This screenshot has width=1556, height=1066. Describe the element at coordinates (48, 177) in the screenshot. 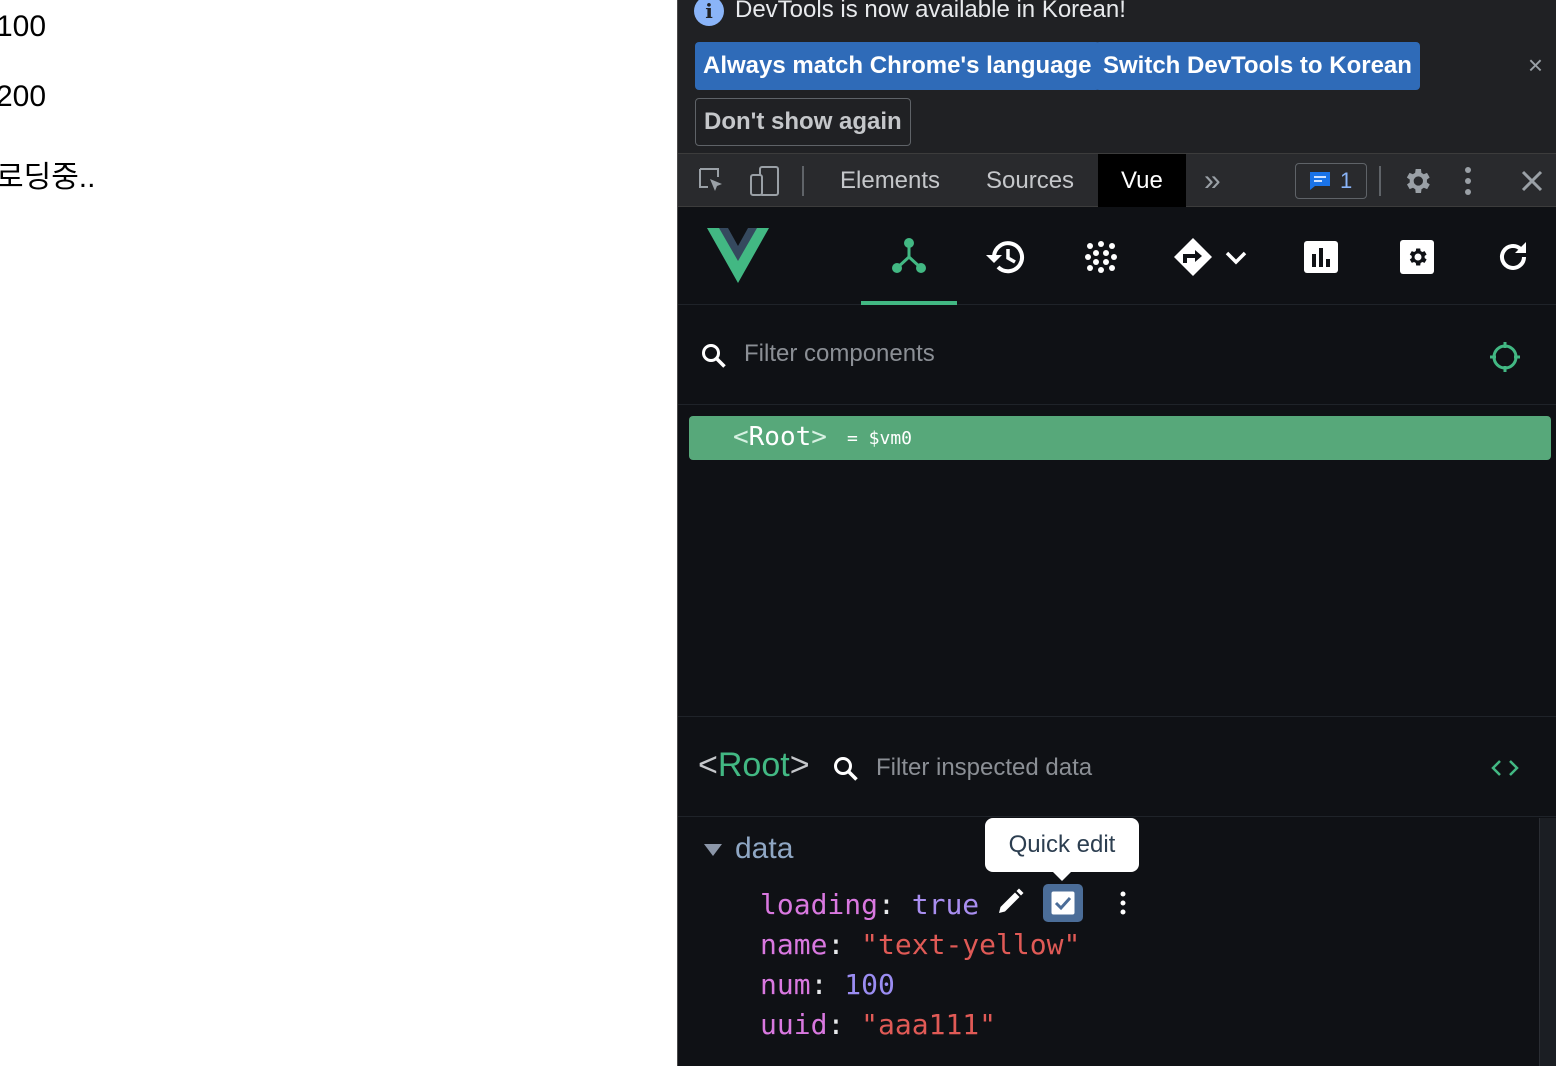

I see `page-text-loading: 로딩중..` at that location.